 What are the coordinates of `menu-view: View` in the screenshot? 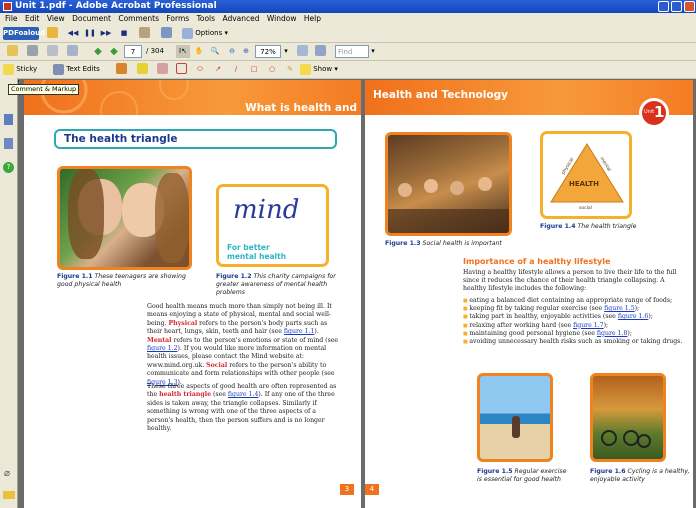 It's located at (56, 18).